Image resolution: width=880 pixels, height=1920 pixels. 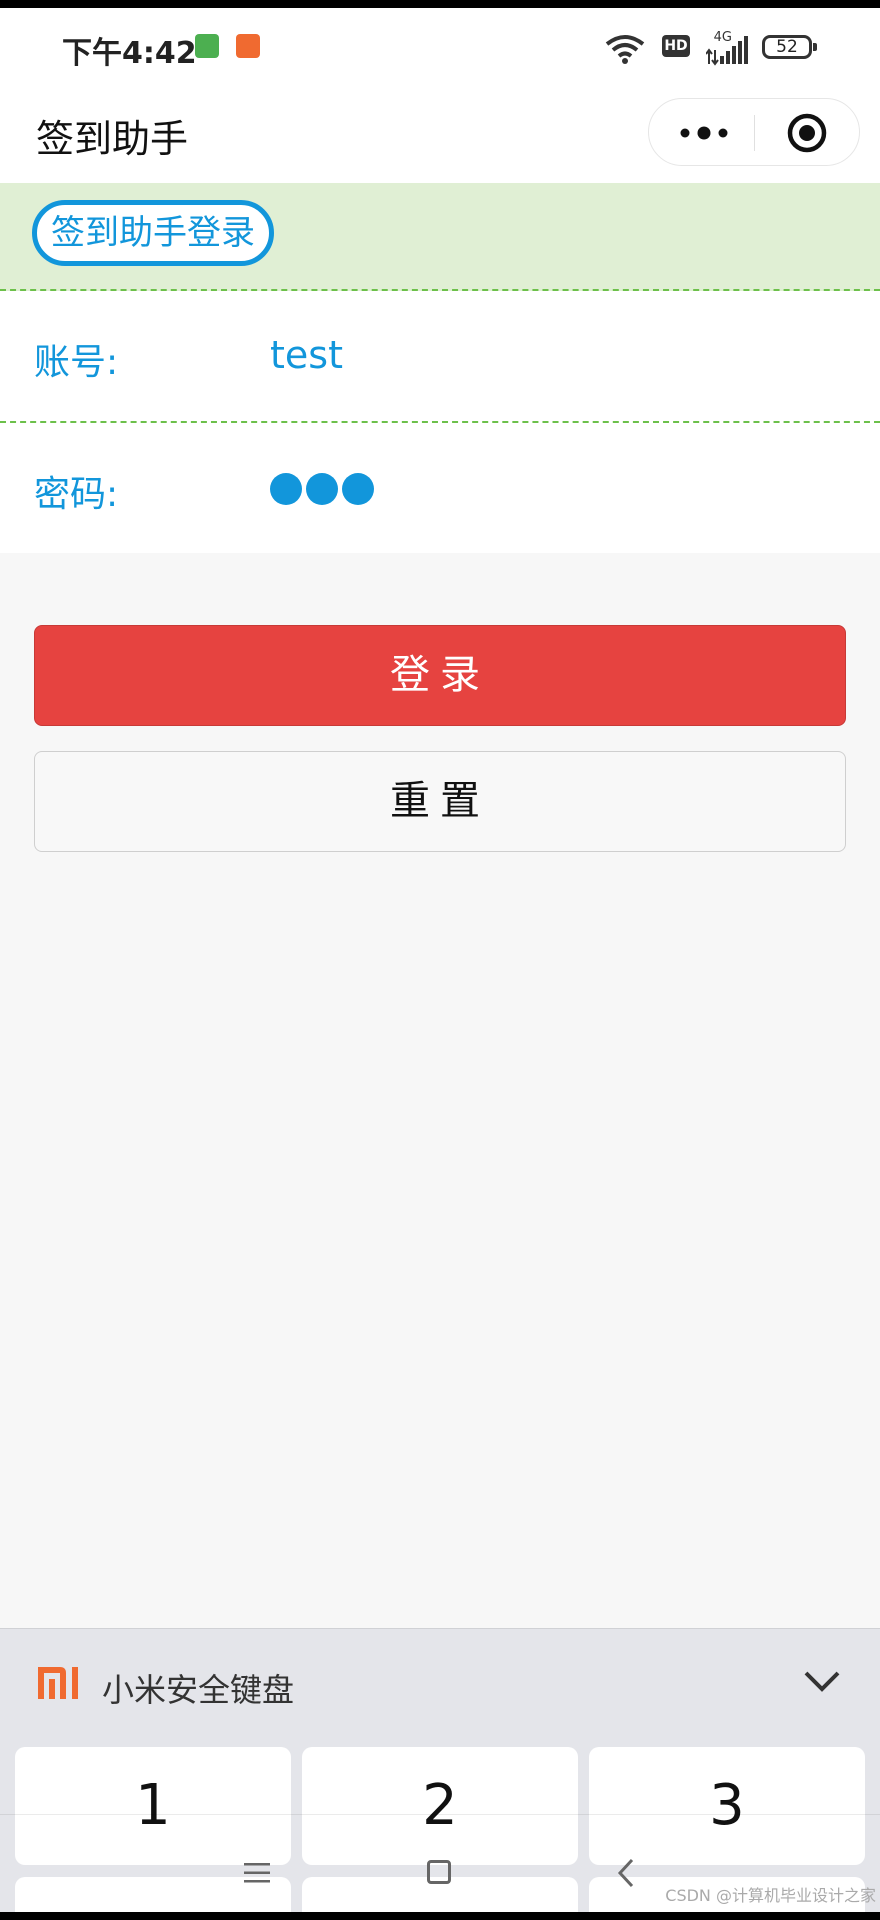 I want to click on login-header: 签到助手登录, so click(x=440, y=237).